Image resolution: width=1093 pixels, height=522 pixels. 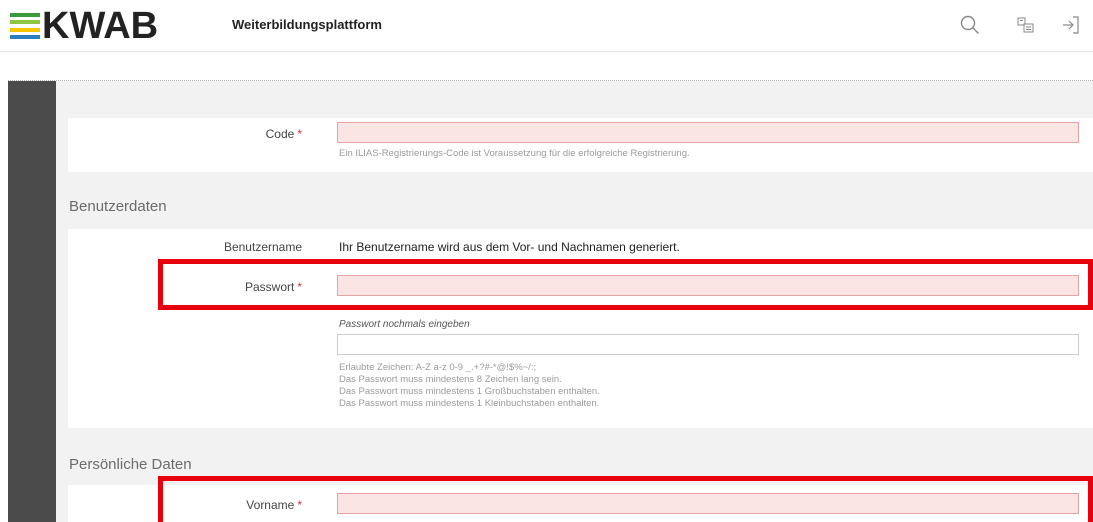 What do you see at coordinates (970, 25) in the screenshot?
I see `search-icon` at bounding box center [970, 25].